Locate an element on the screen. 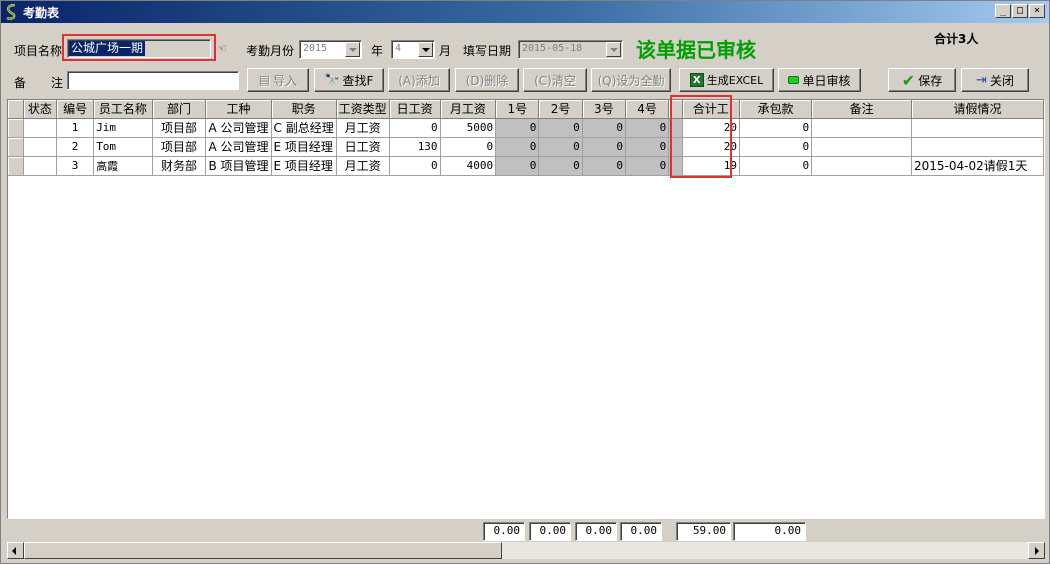 The width and height of the screenshot is (1050, 564). header-day-4: 4号 is located at coordinates (647, 109).